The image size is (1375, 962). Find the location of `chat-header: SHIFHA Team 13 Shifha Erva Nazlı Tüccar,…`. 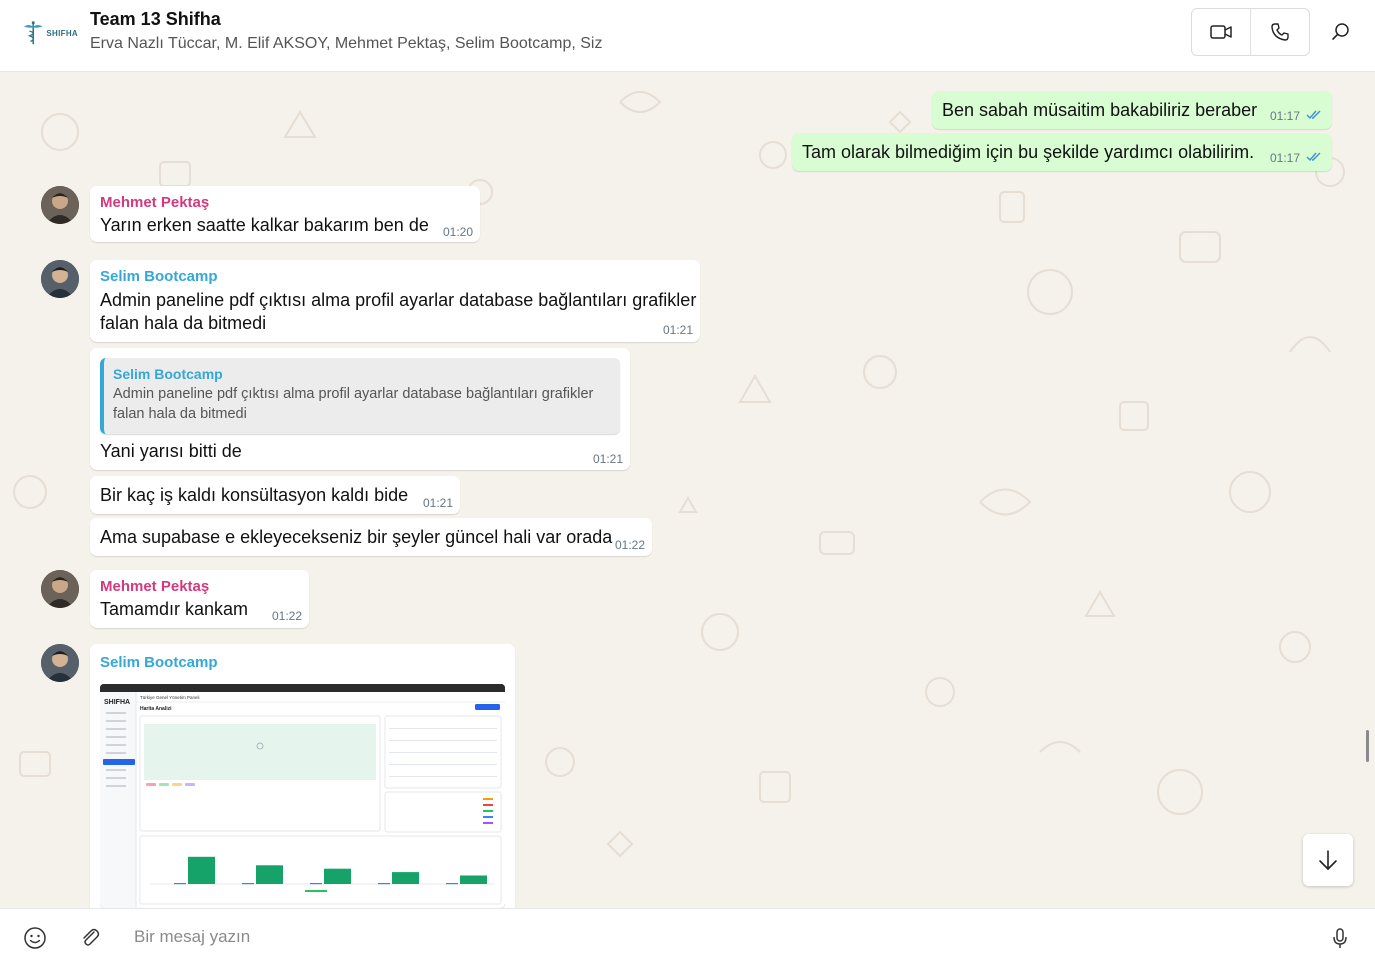

chat-header: SHIFHA Team 13 Shifha Erva Nazlı Tüccar,… is located at coordinates (687, 36).